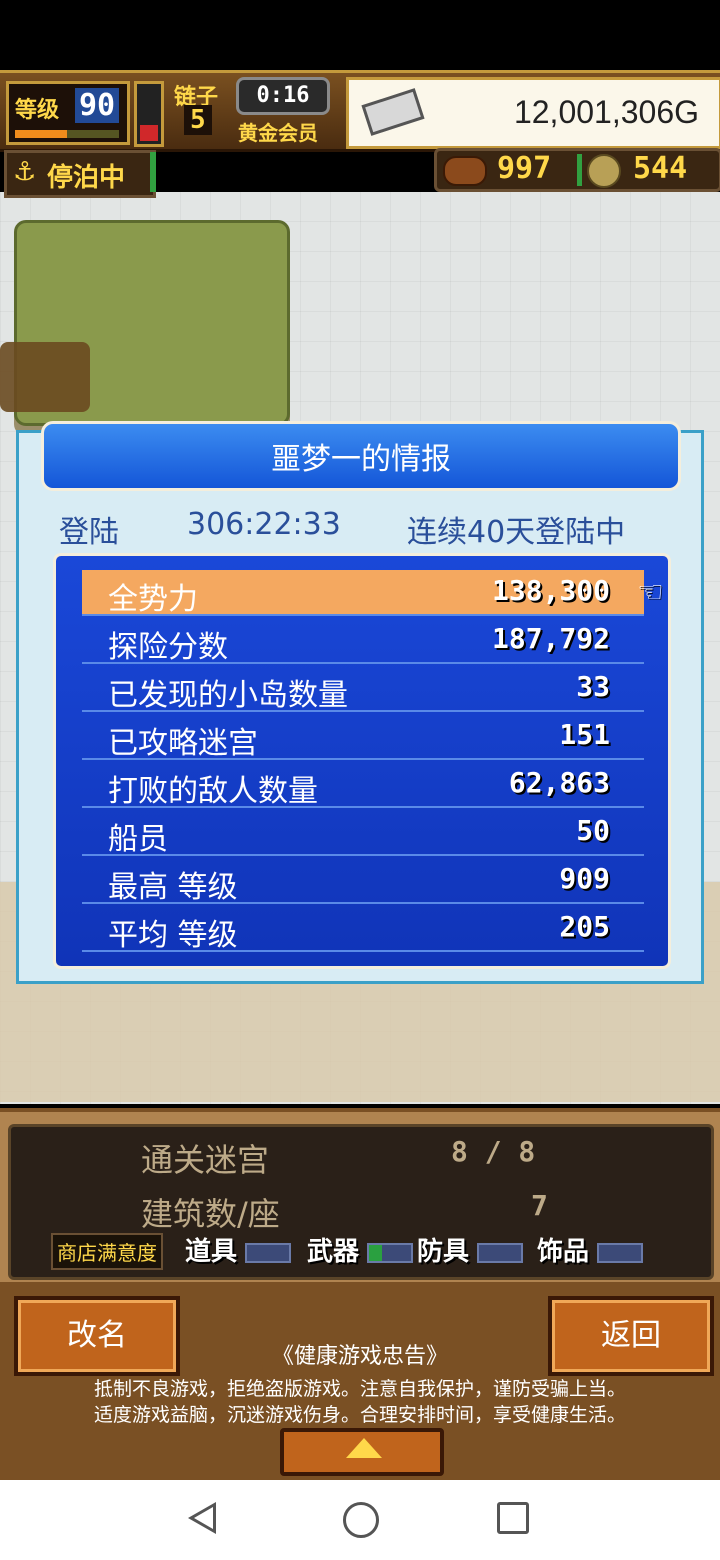  What do you see at coordinates (579, 170) in the screenshot?
I see `resource-divider` at bounding box center [579, 170].